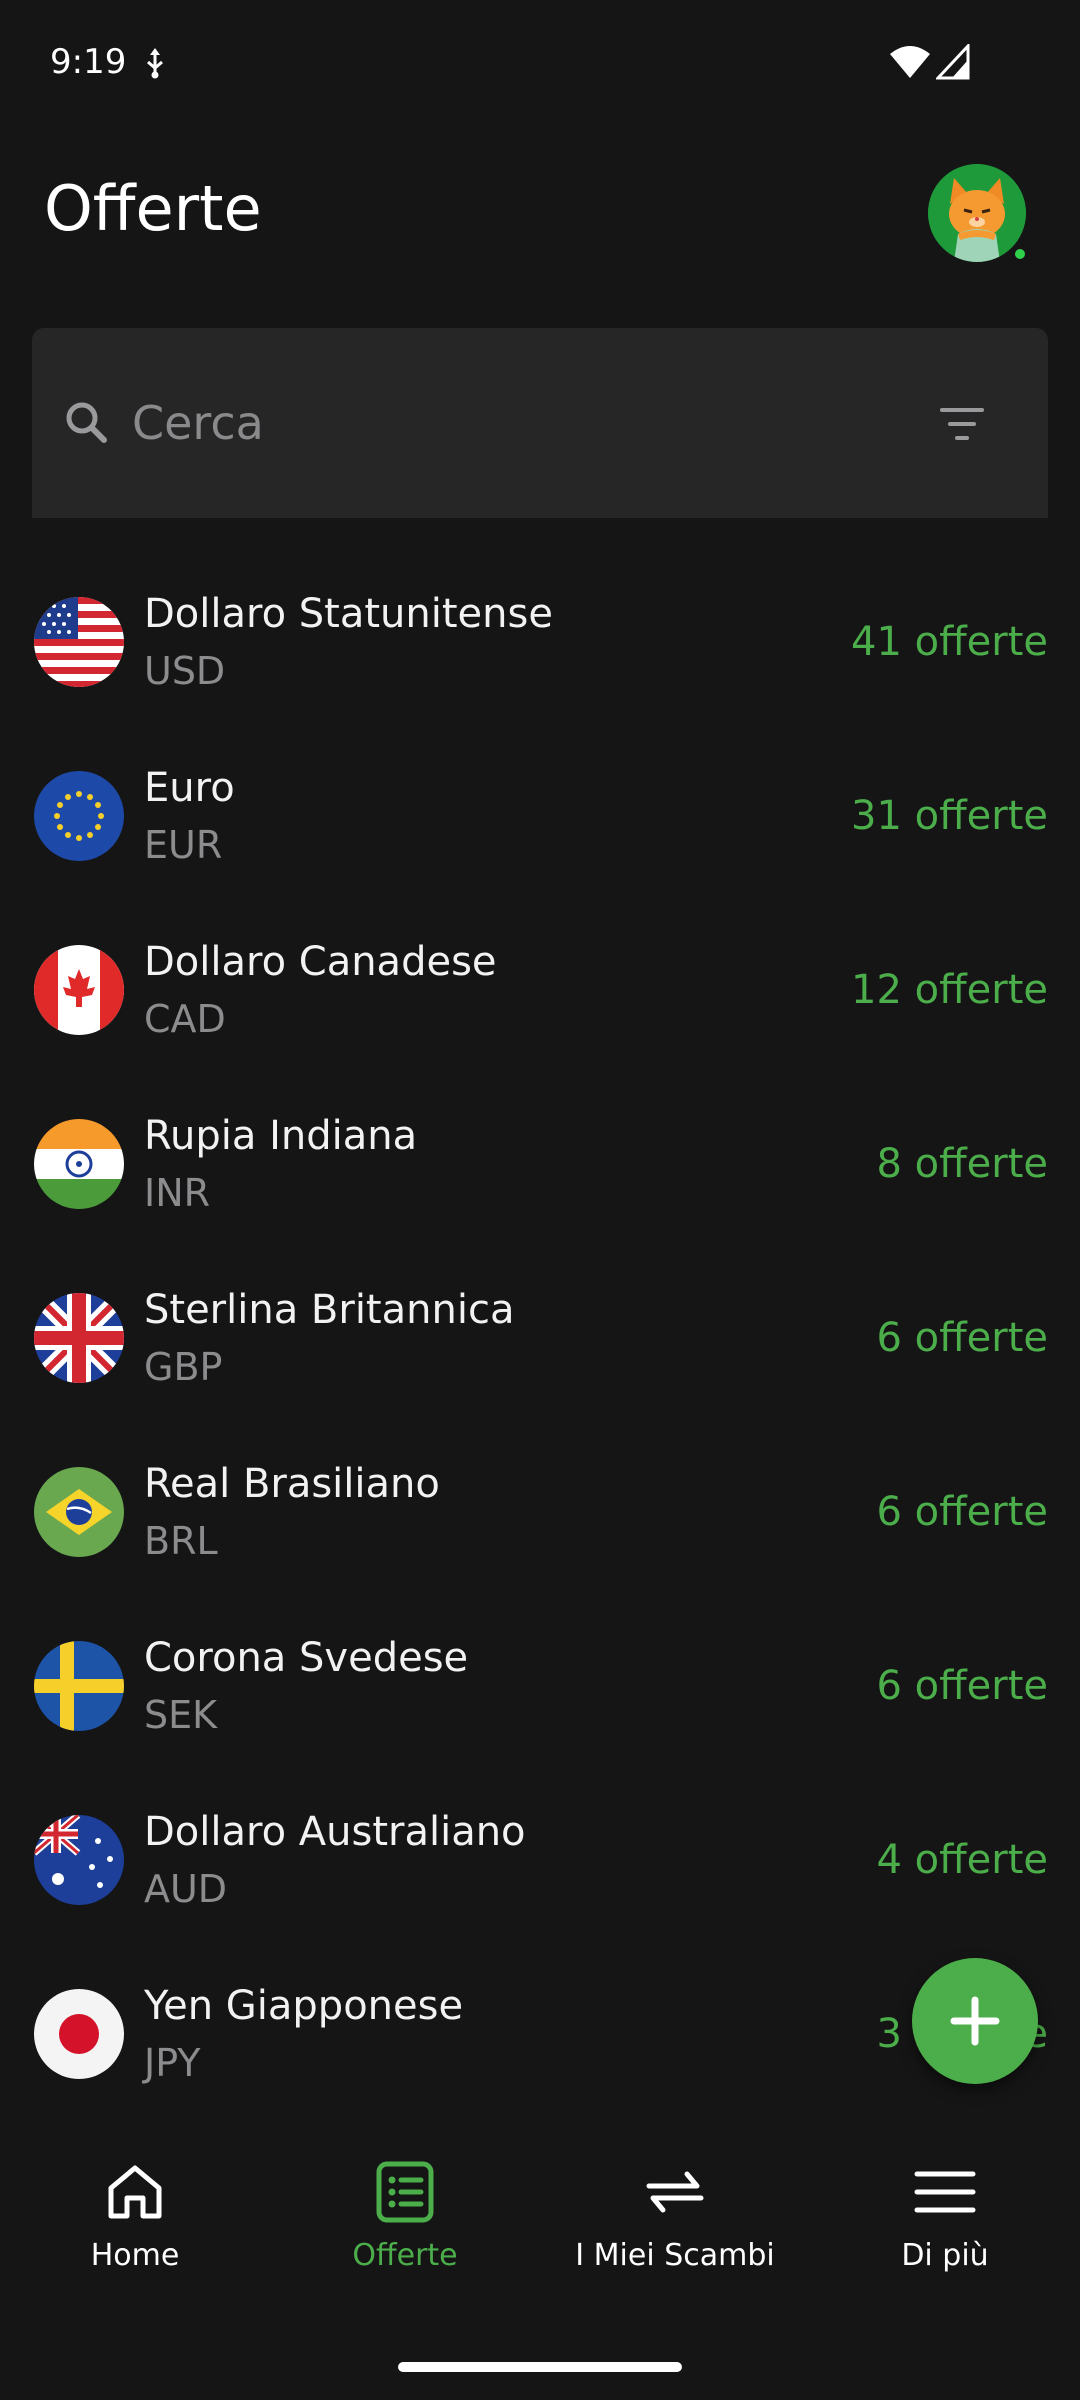  Describe the element at coordinates (155, 63) in the screenshot. I see `usb-debug-icon` at that location.